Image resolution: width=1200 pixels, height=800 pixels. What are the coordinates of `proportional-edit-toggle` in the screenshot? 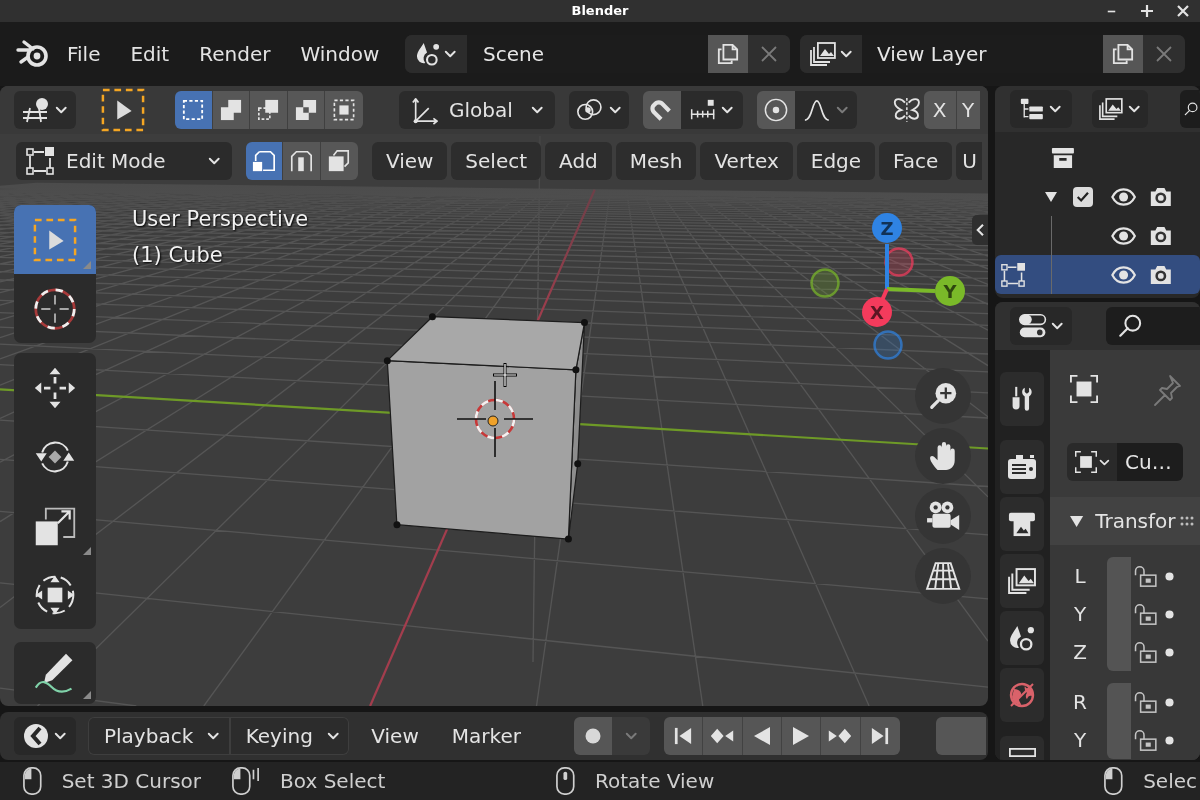 It's located at (775, 110).